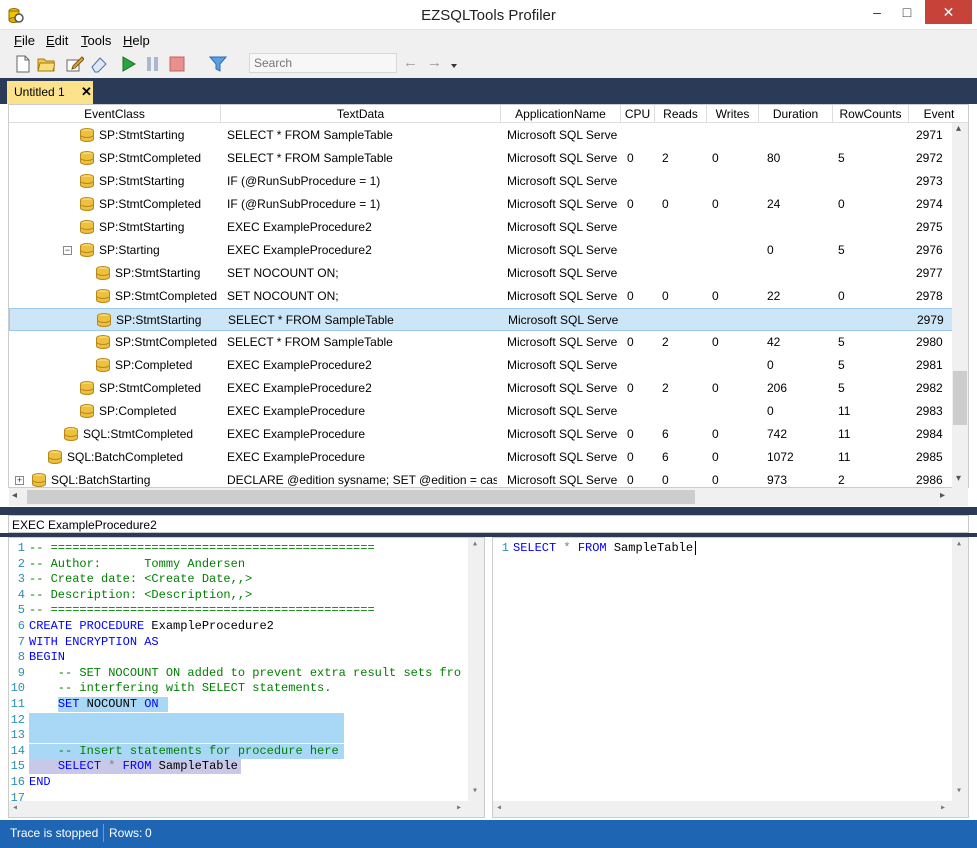 Image resolution: width=977 pixels, height=848 pixels. What do you see at coordinates (361, 114) in the screenshot?
I see `column-header-textdata: TextData` at bounding box center [361, 114].